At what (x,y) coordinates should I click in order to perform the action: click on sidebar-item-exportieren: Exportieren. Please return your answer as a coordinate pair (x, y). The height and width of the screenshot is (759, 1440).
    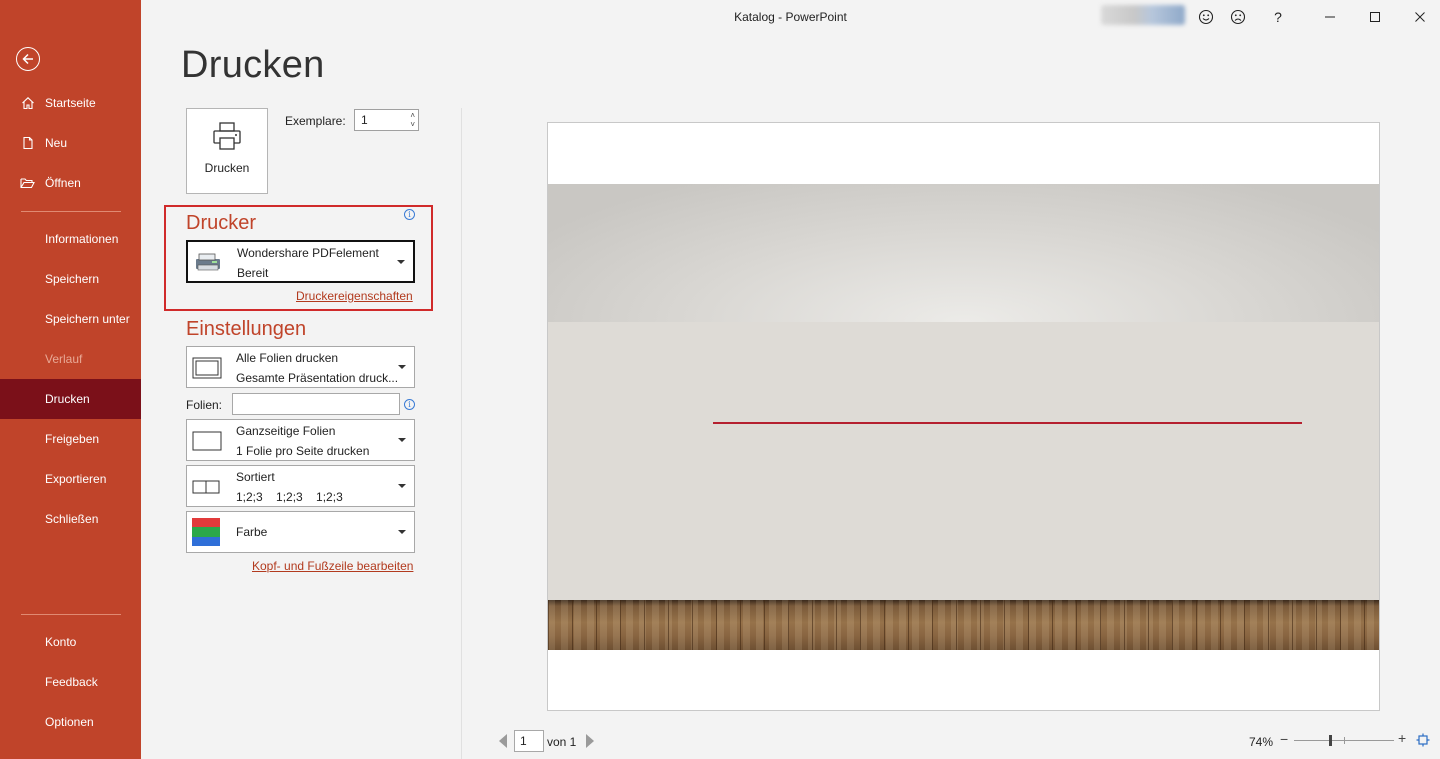
    Looking at the image, I should click on (70, 479).